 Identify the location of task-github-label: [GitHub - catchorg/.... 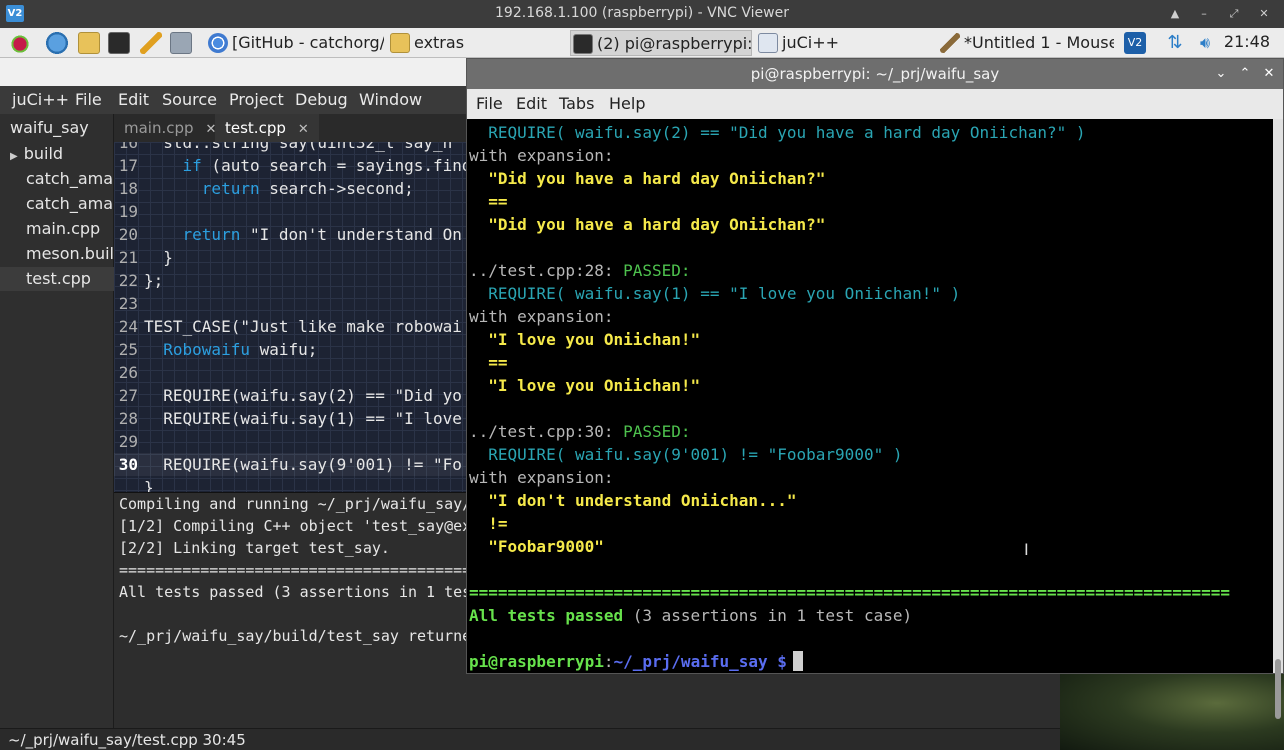
(308, 42).